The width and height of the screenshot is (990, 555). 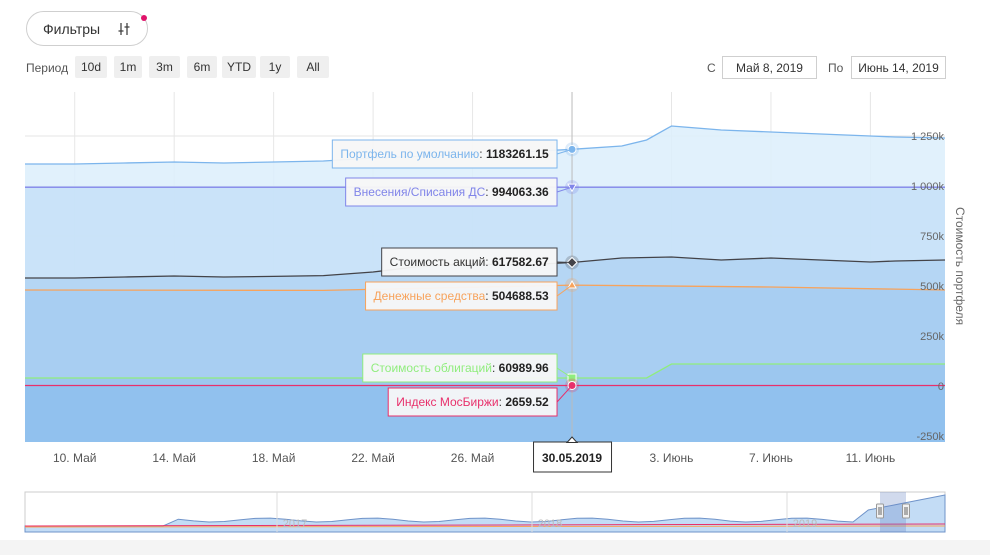 I want to click on bottom-strip, so click(x=495, y=547).